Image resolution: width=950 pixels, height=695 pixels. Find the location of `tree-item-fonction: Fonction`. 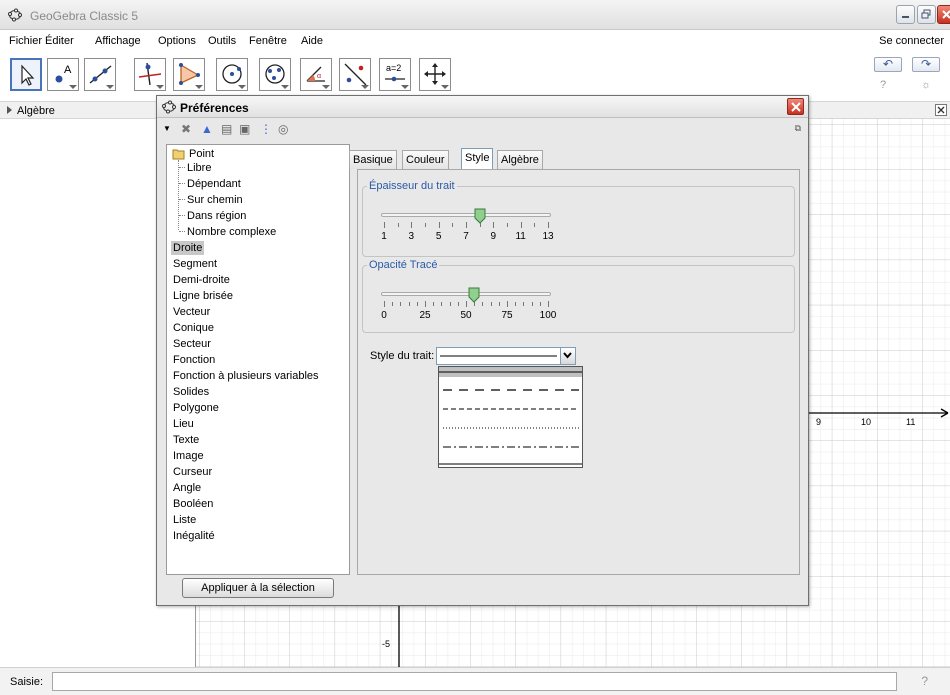

tree-item-fonction: Fonction is located at coordinates (194, 360).